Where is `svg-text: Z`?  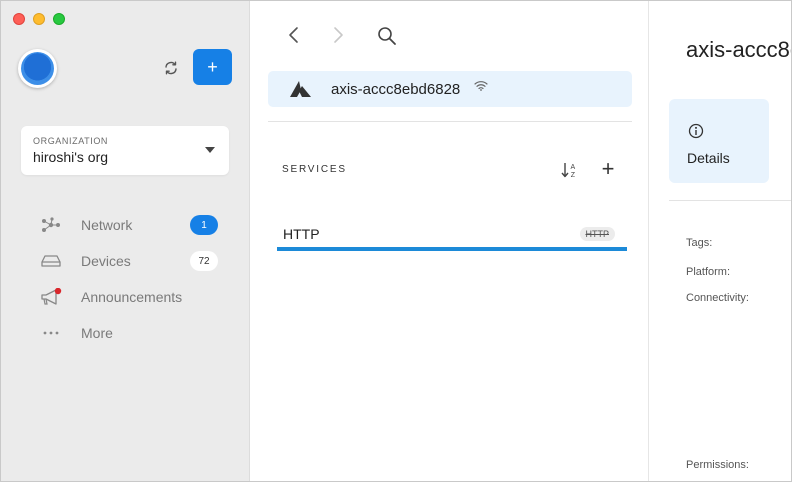
svg-text: Z is located at coordinates (573, 175).